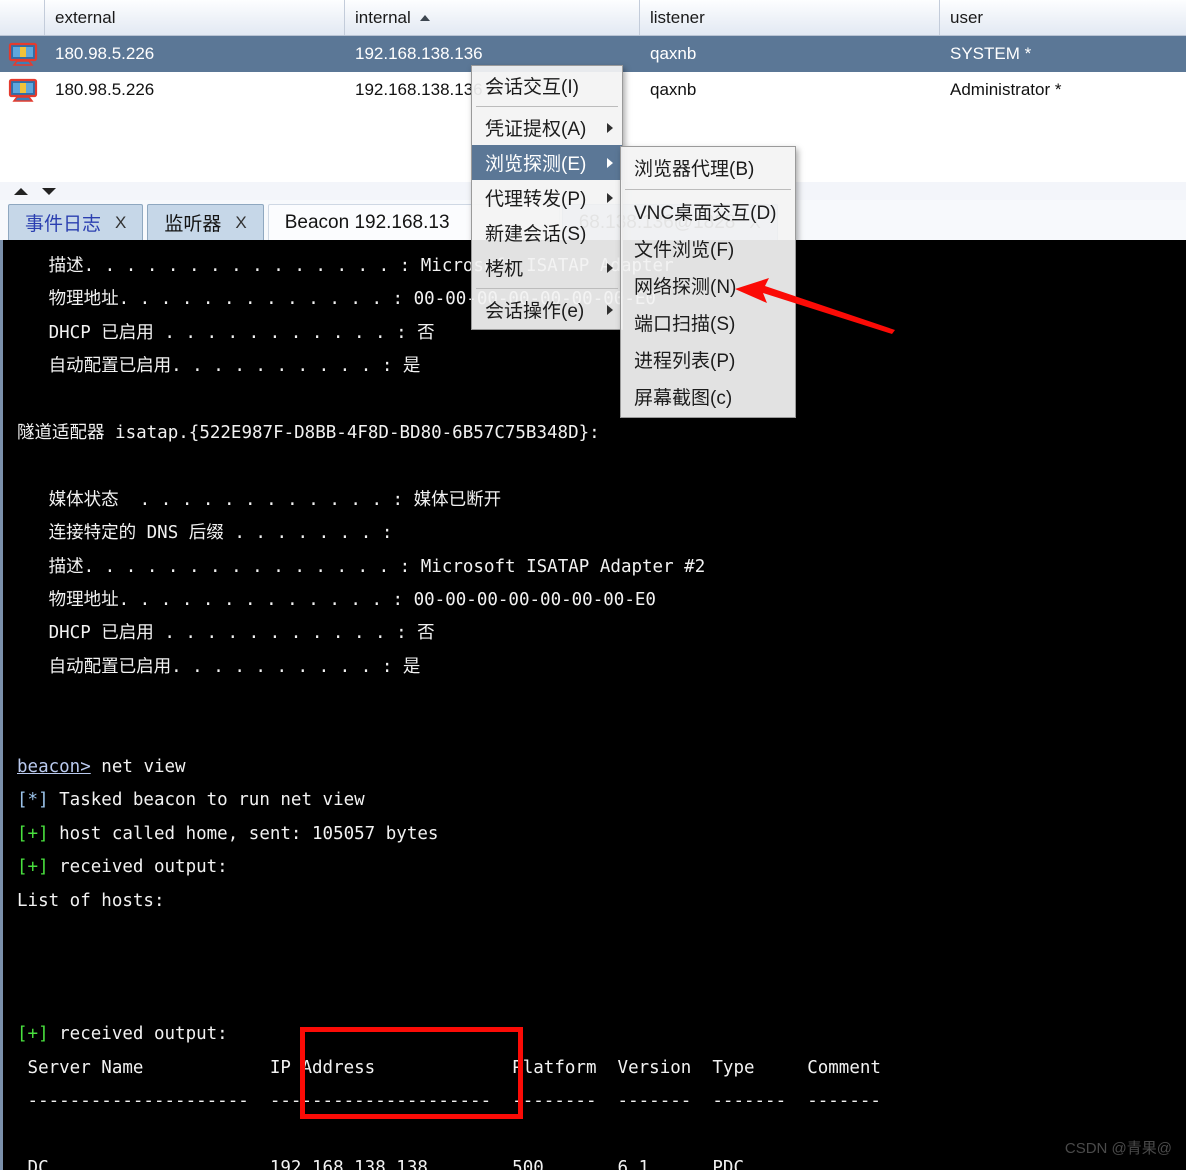 This screenshot has height=1170, width=1186. What do you see at coordinates (677, 17) in the screenshot?
I see `column-header-listener-label: listener` at bounding box center [677, 17].